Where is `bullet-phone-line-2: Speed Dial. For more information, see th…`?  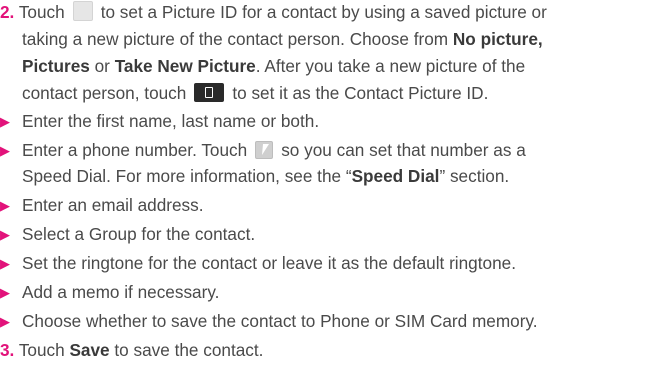
bullet-phone-line-2: Speed Dial. For more information, see th… is located at coordinates (336, 176).